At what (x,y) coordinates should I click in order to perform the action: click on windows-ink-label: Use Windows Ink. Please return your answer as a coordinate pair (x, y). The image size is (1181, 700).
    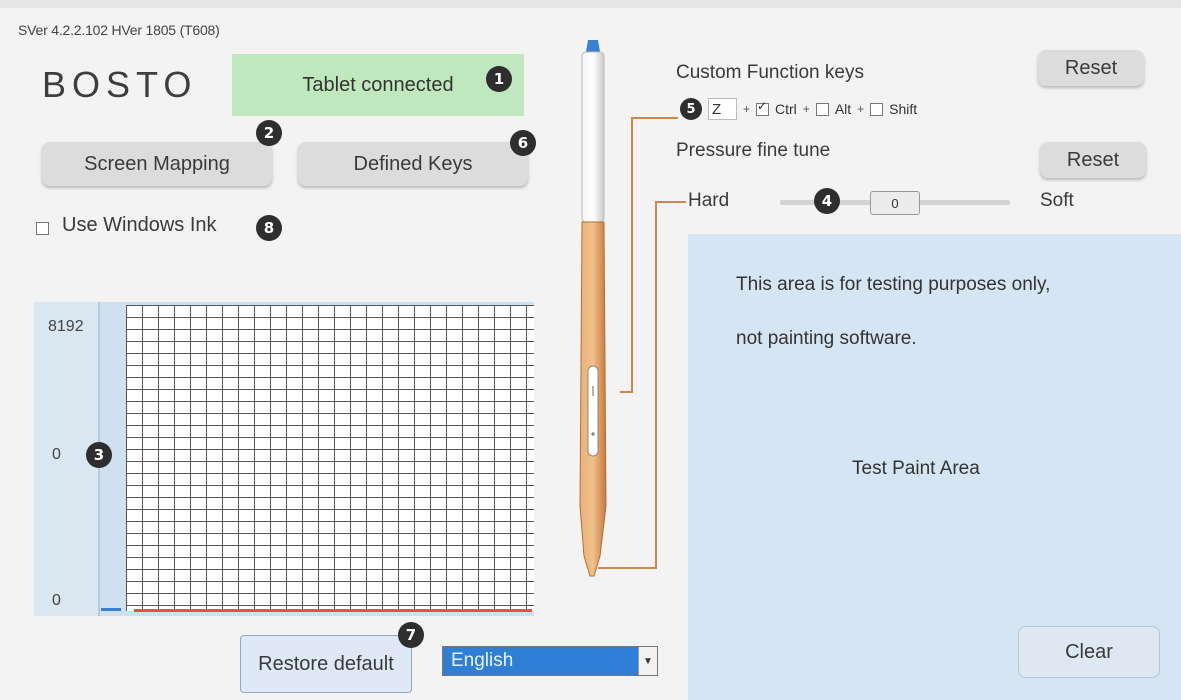
    Looking at the image, I should click on (139, 225).